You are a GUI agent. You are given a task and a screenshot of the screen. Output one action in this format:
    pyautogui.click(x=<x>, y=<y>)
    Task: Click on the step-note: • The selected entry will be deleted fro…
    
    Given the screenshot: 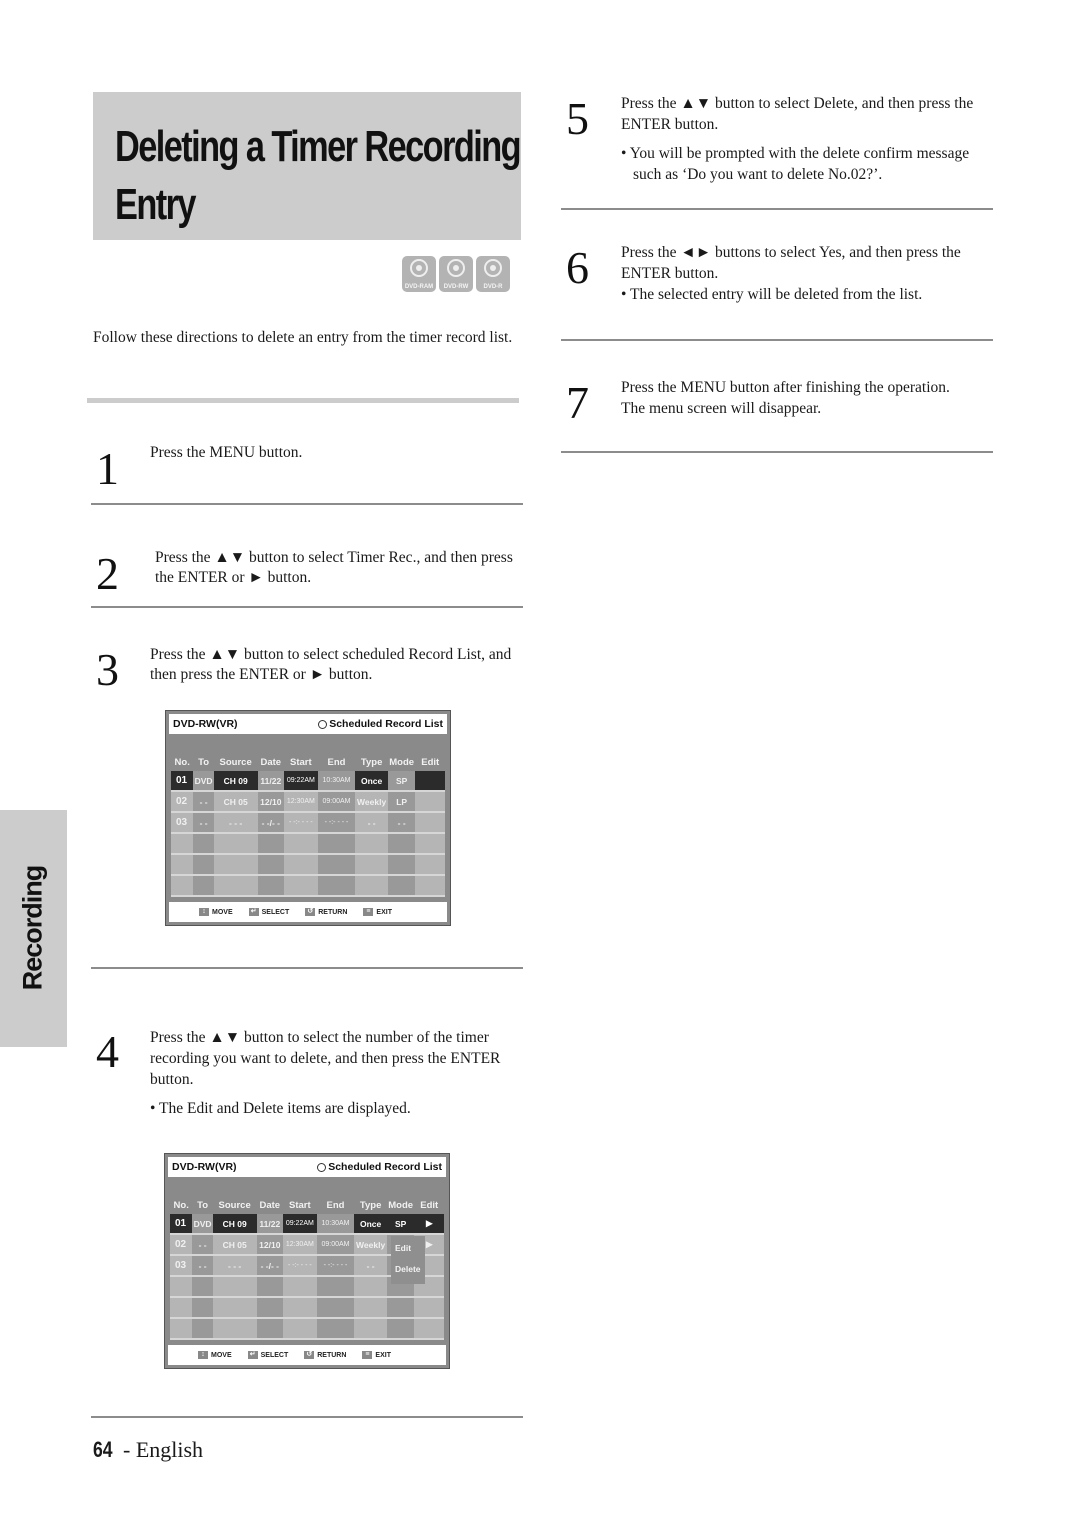 What is the action you would take?
    pyautogui.click(x=772, y=294)
    